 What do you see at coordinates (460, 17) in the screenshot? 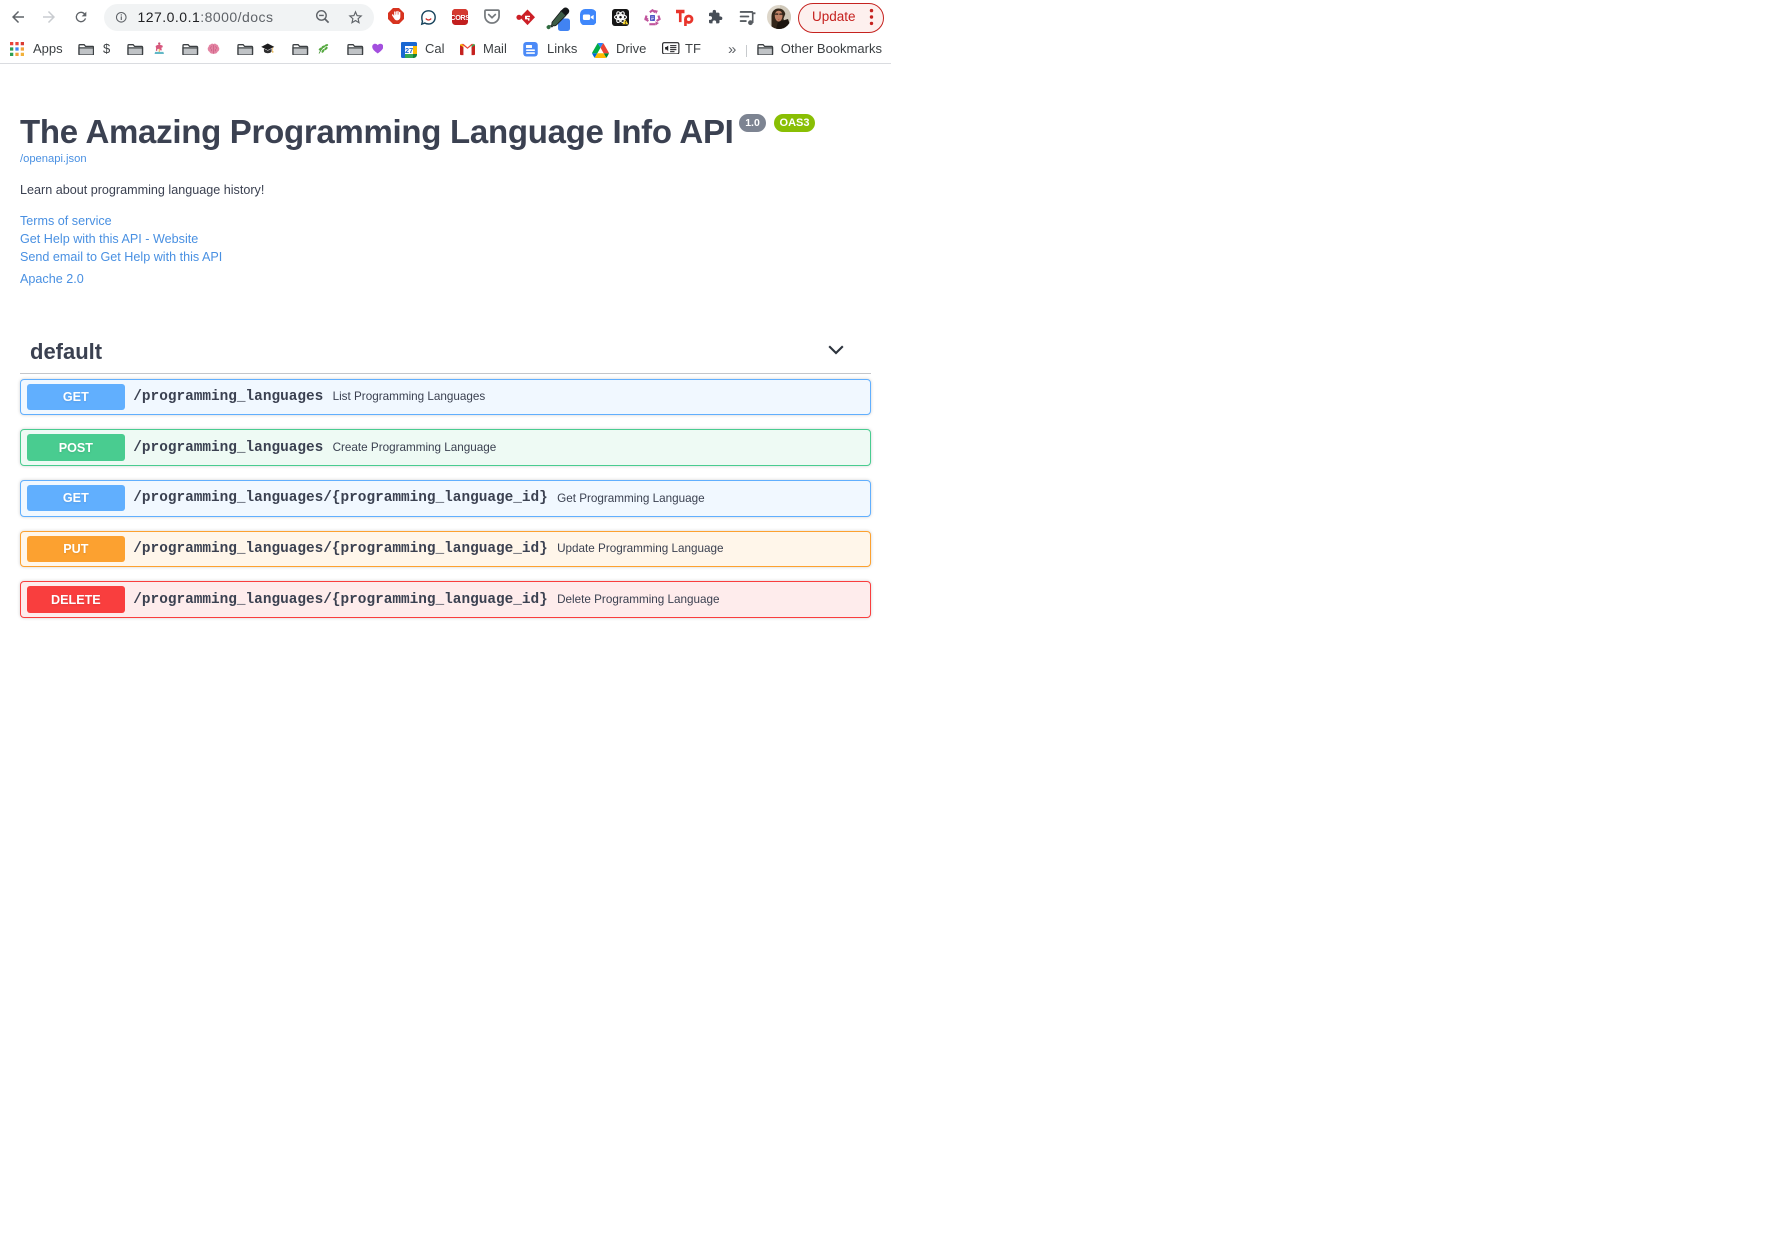
I see `svg-text: CORS` at bounding box center [460, 17].